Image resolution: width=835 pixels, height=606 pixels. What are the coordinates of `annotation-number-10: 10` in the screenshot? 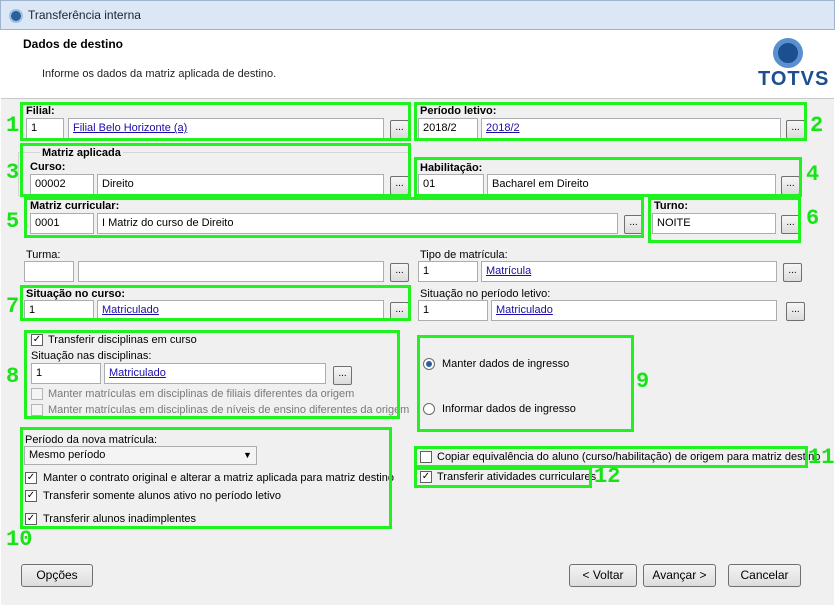 It's located at (19, 539).